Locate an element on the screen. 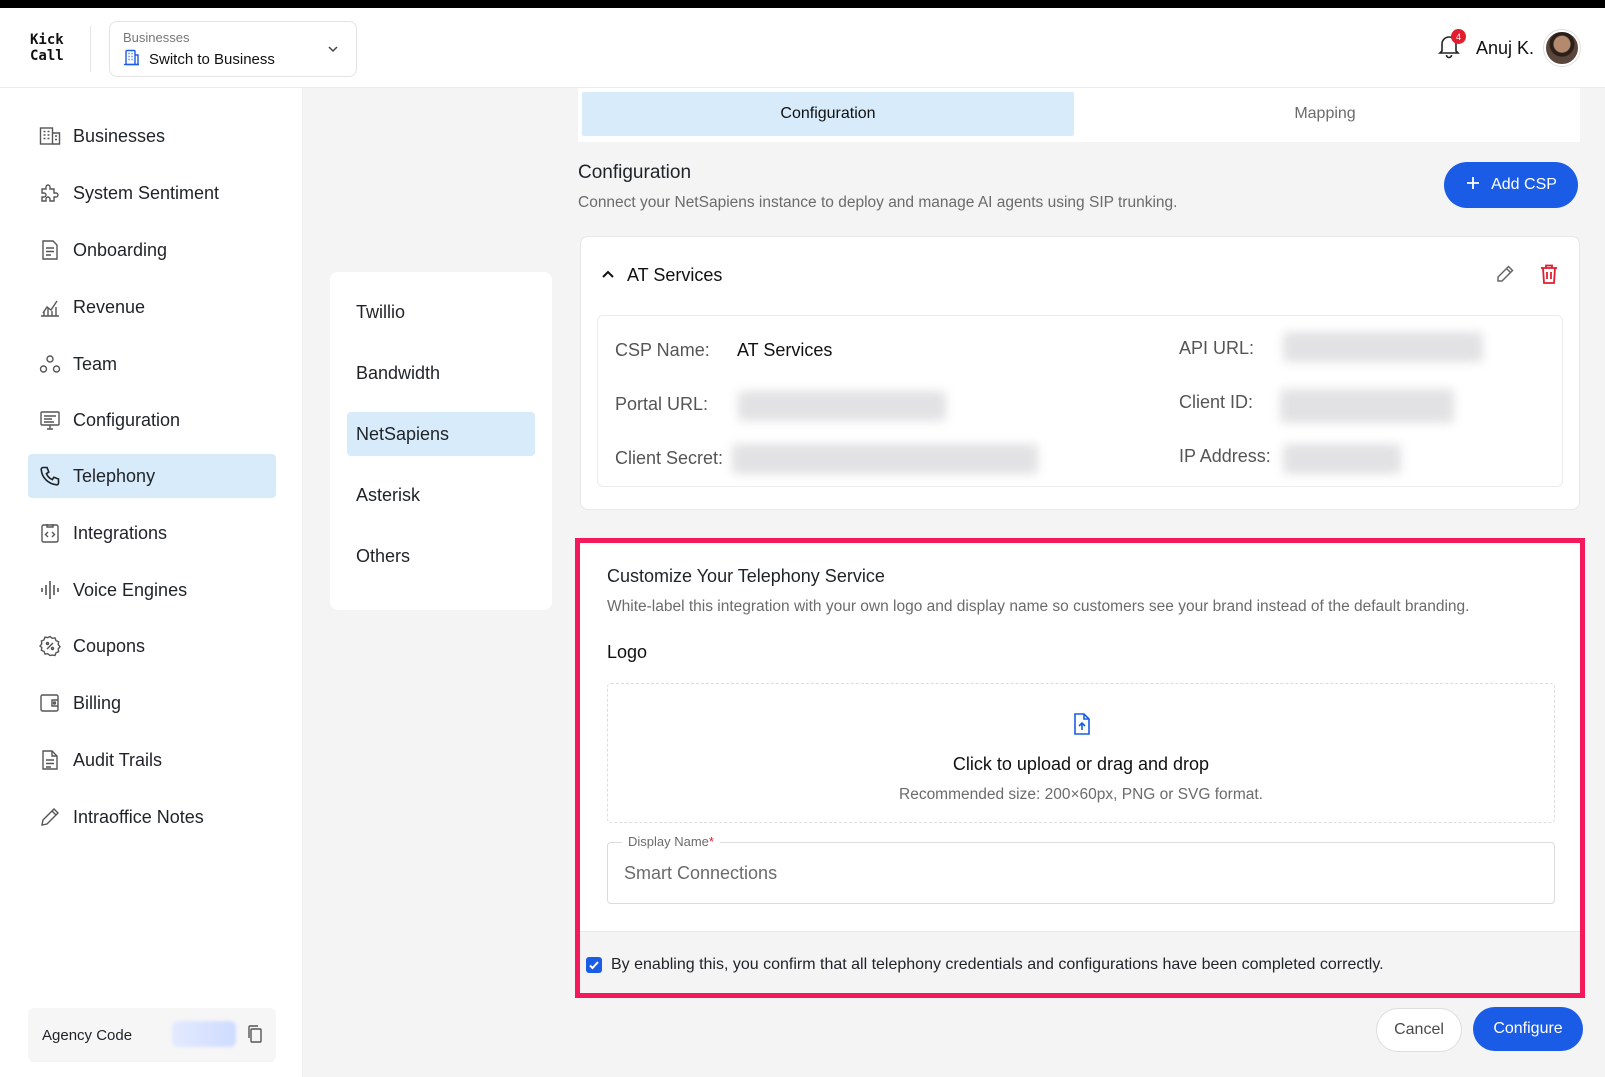  sidebar-item-label: Onboarding is located at coordinates (120, 249).